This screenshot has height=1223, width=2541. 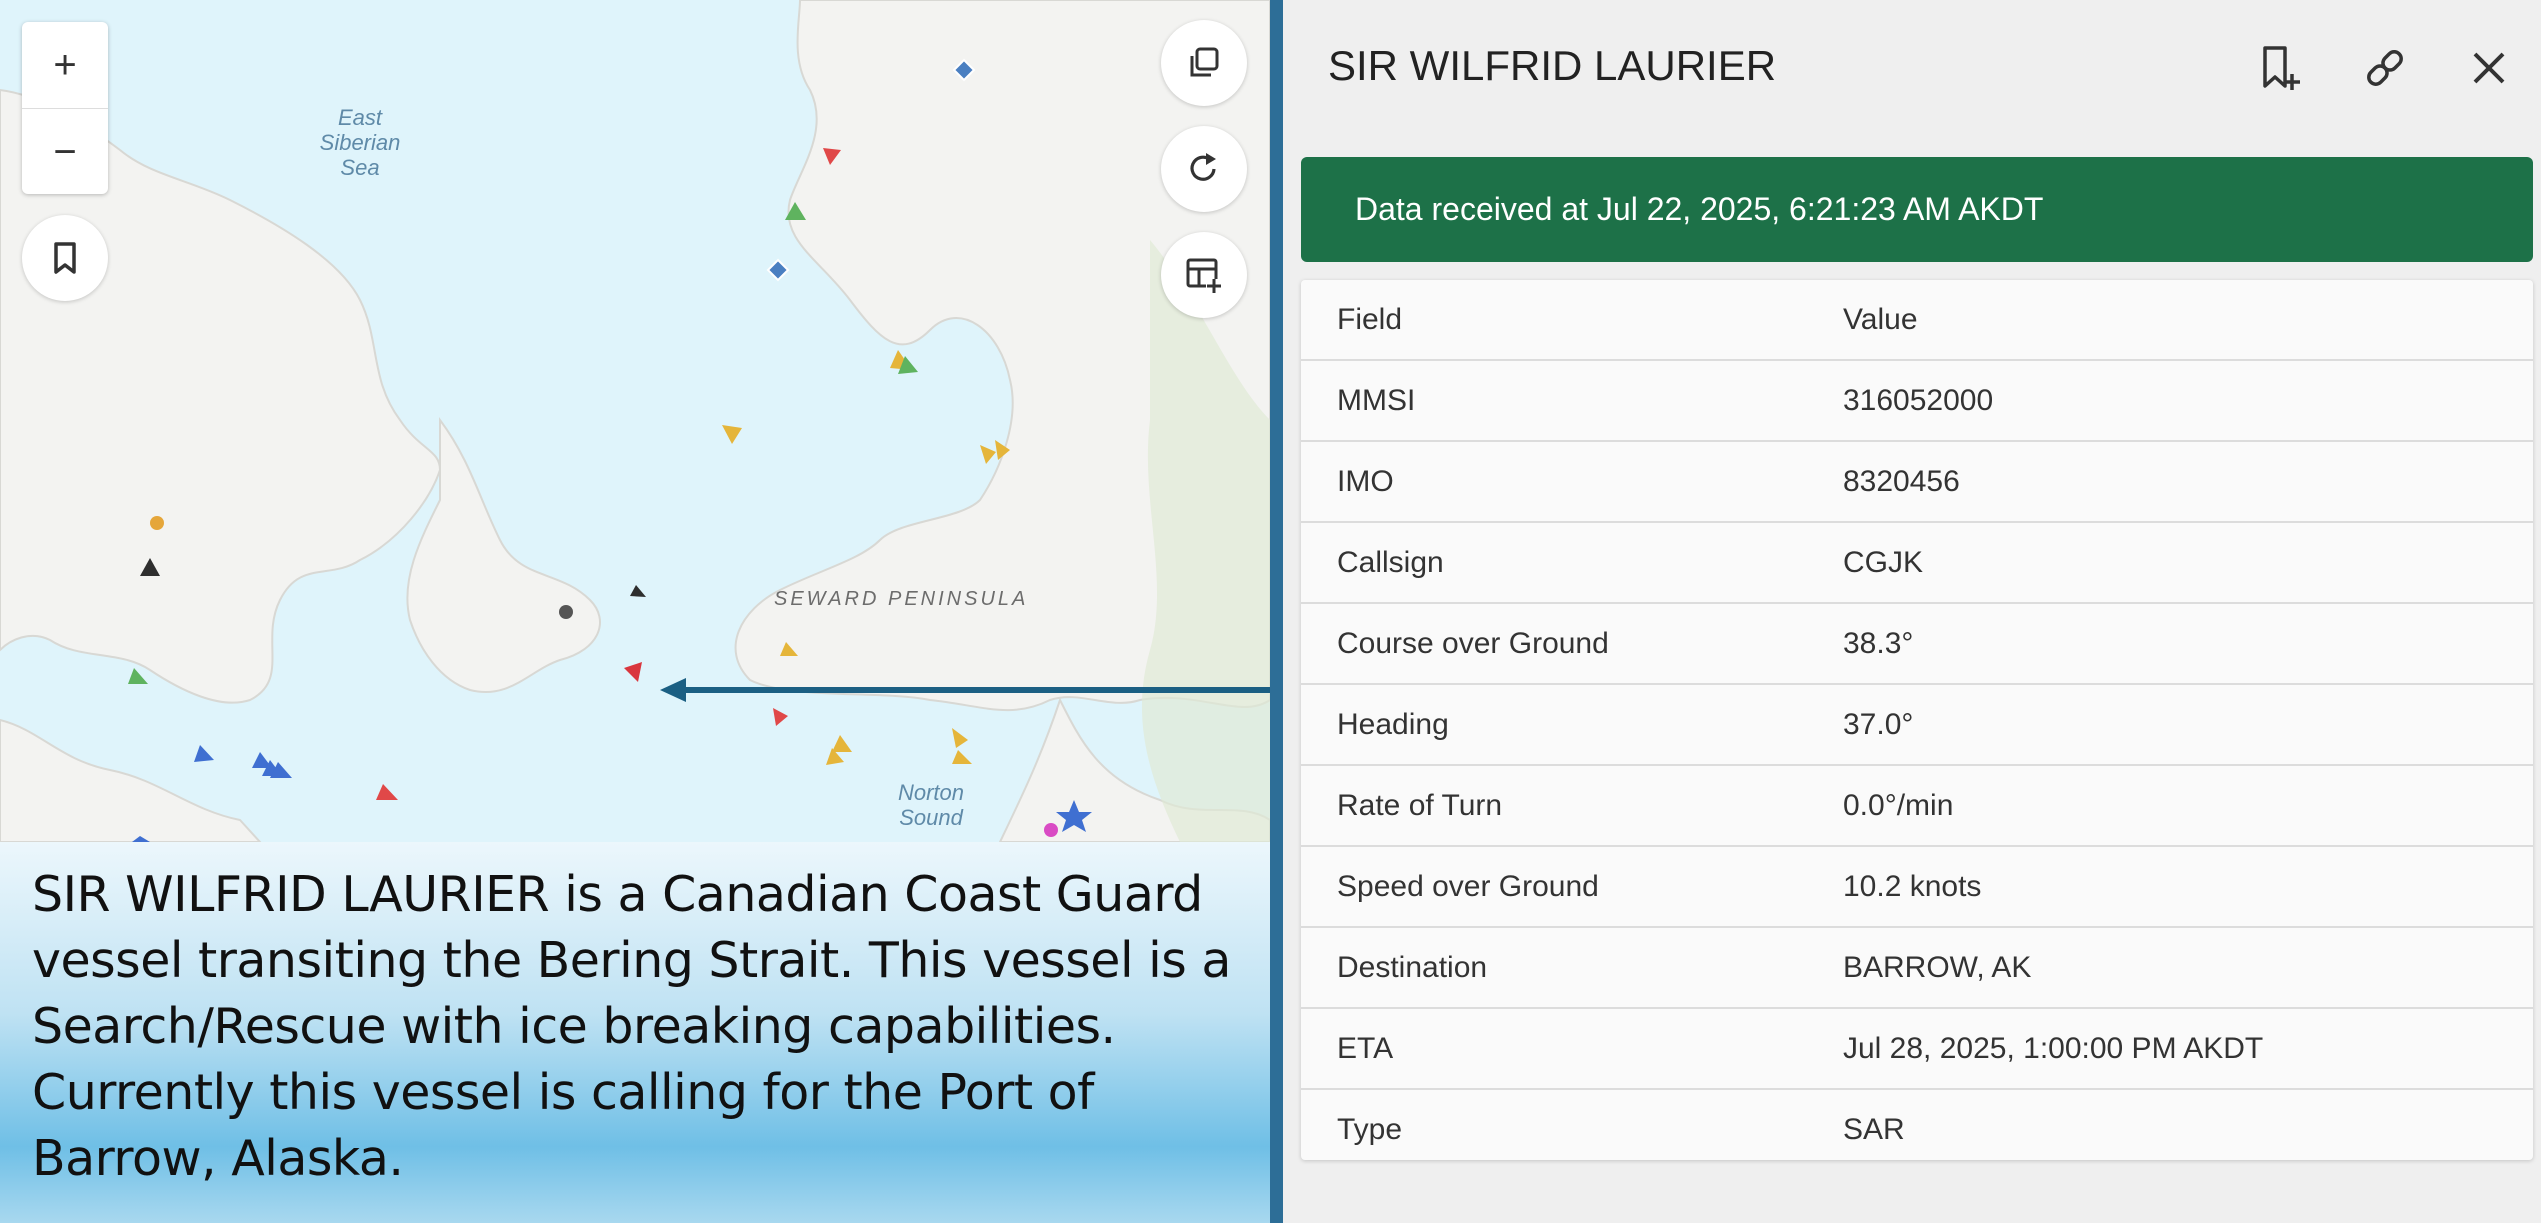 What do you see at coordinates (1554, 1049) in the screenshot?
I see `row-field-eta: ETA` at bounding box center [1554, 1049].